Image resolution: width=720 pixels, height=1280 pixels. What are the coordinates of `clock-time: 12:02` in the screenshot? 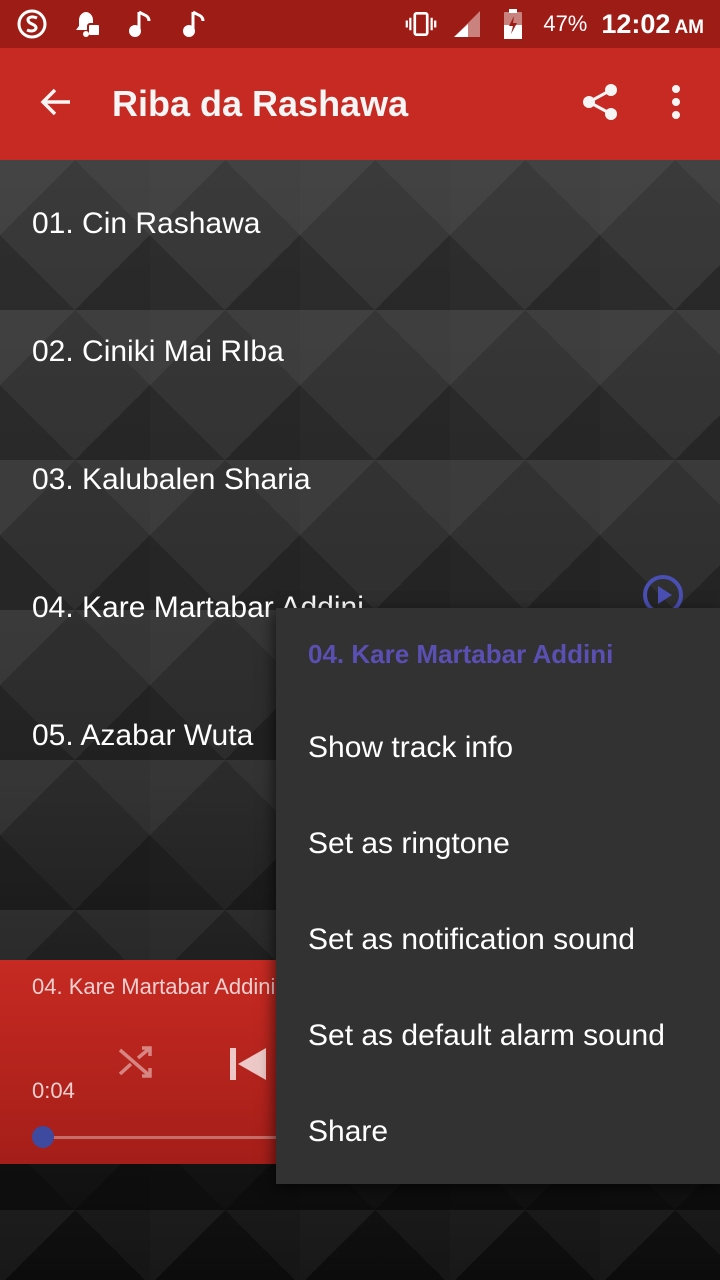 It's located at (636, 23).